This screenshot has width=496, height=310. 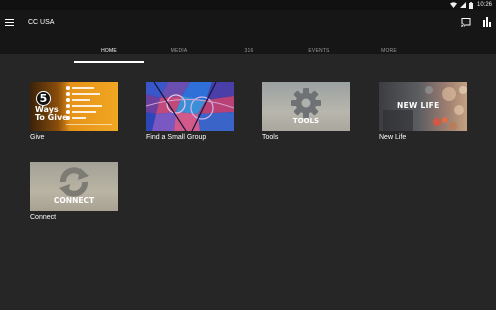 I want to click on app-title: CC USA, so click(x=41, y=22).